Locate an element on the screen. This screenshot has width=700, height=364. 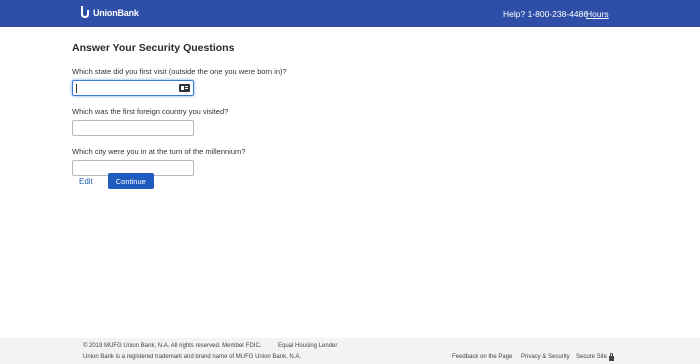
secure-site-label: Secure Site is located at coordinates (592, 357).